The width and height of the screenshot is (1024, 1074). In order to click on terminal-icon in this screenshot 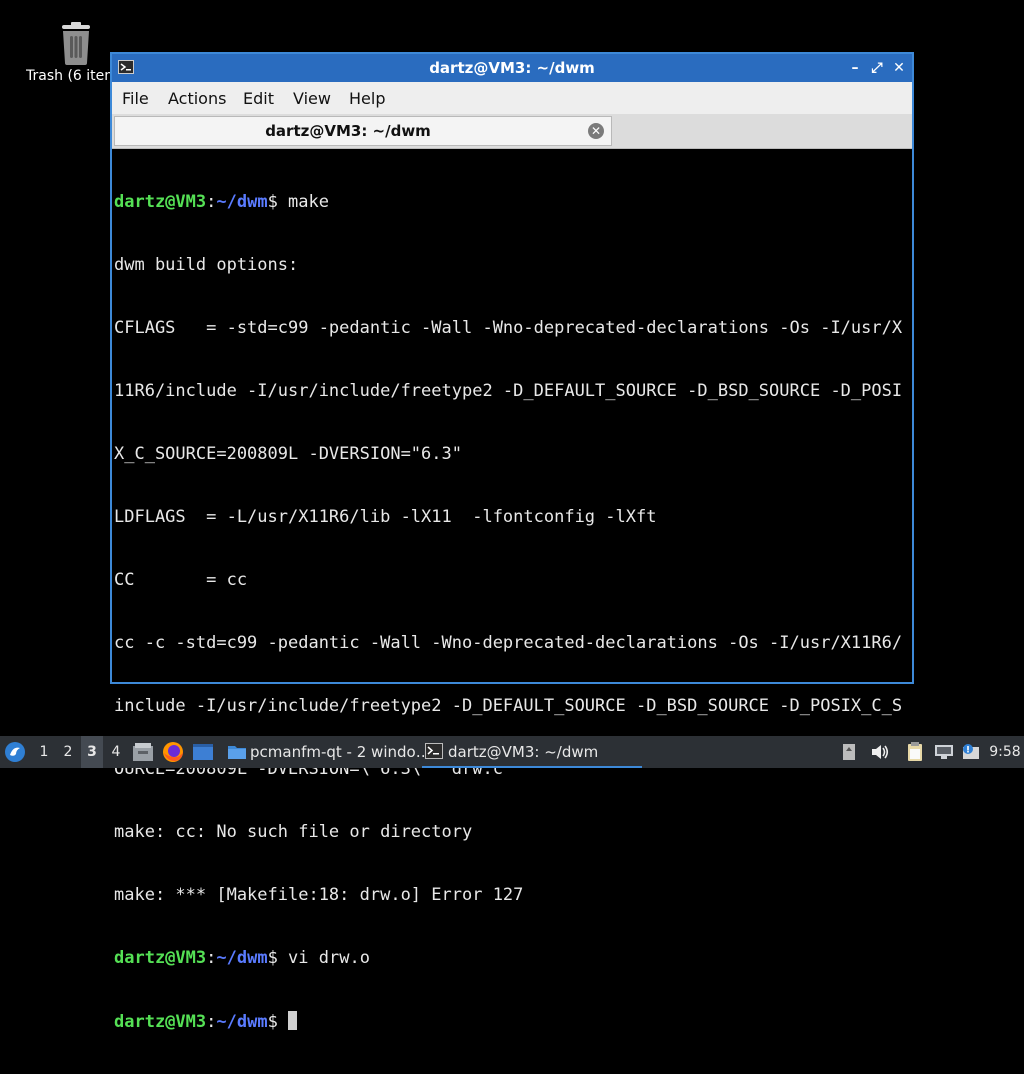, I will do `click(434, 751)`.